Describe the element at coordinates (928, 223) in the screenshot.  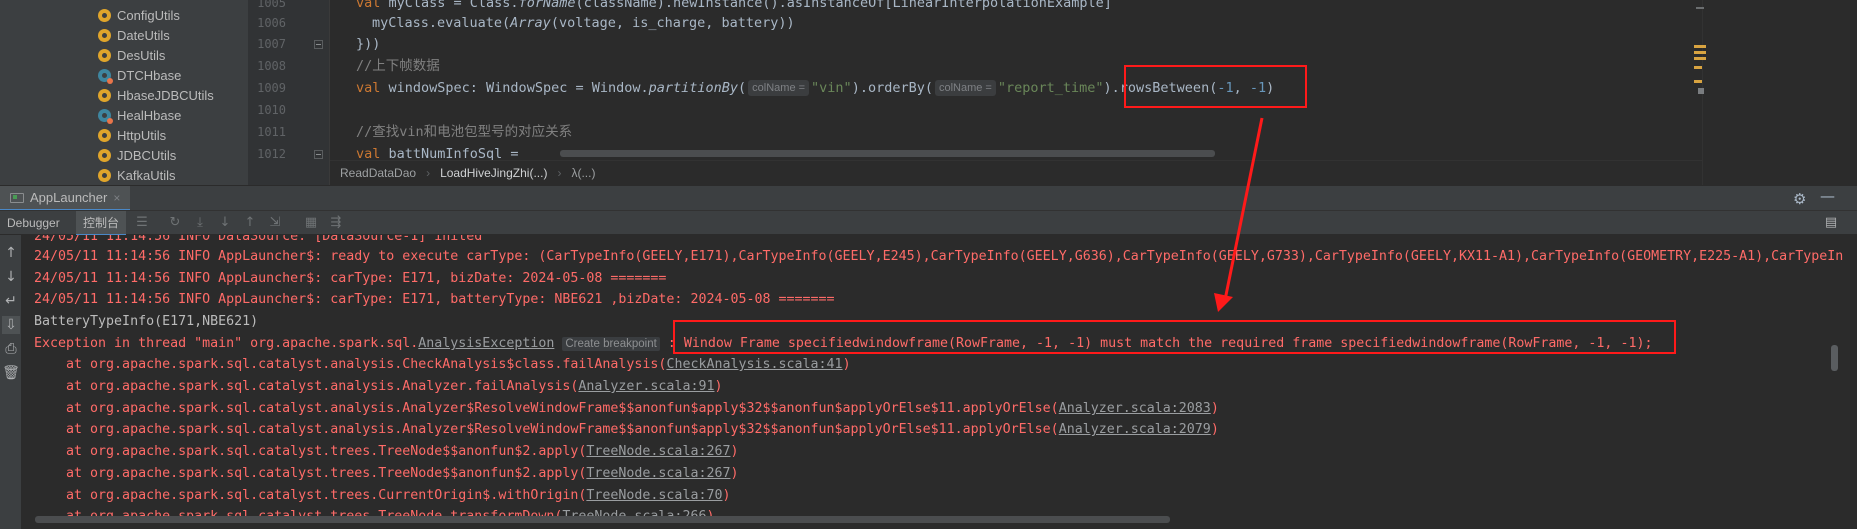
I see `debug-toolbar: Debugger 控制台 ☰ ↻ ⤓ ↓ ↑ ⇲ ▦ ⇶ ▤` at that location.